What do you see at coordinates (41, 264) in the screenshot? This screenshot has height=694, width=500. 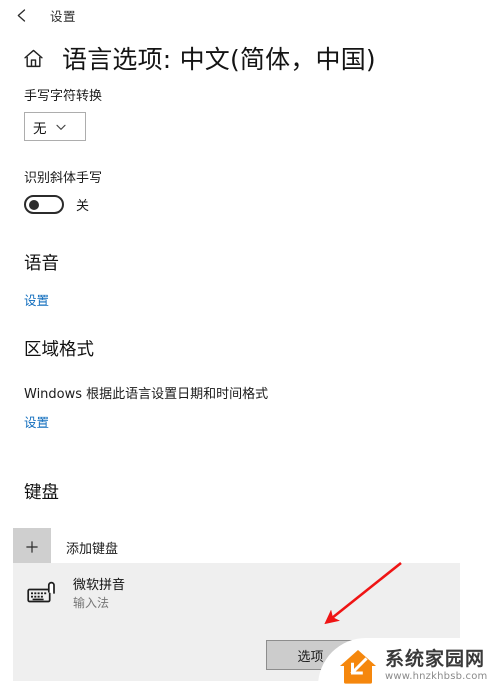 I see `speech-heading: 语音` at bounding box center [41, 264].